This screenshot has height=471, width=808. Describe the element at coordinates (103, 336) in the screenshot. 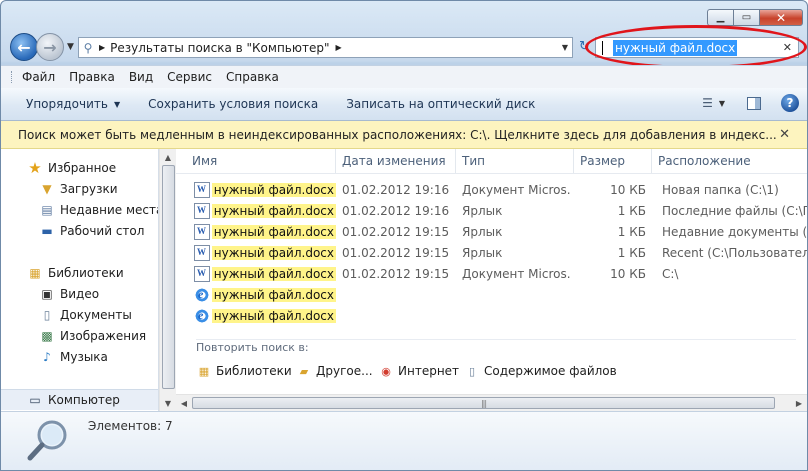

I see `nav-pictures-label: Изображения` at that location.